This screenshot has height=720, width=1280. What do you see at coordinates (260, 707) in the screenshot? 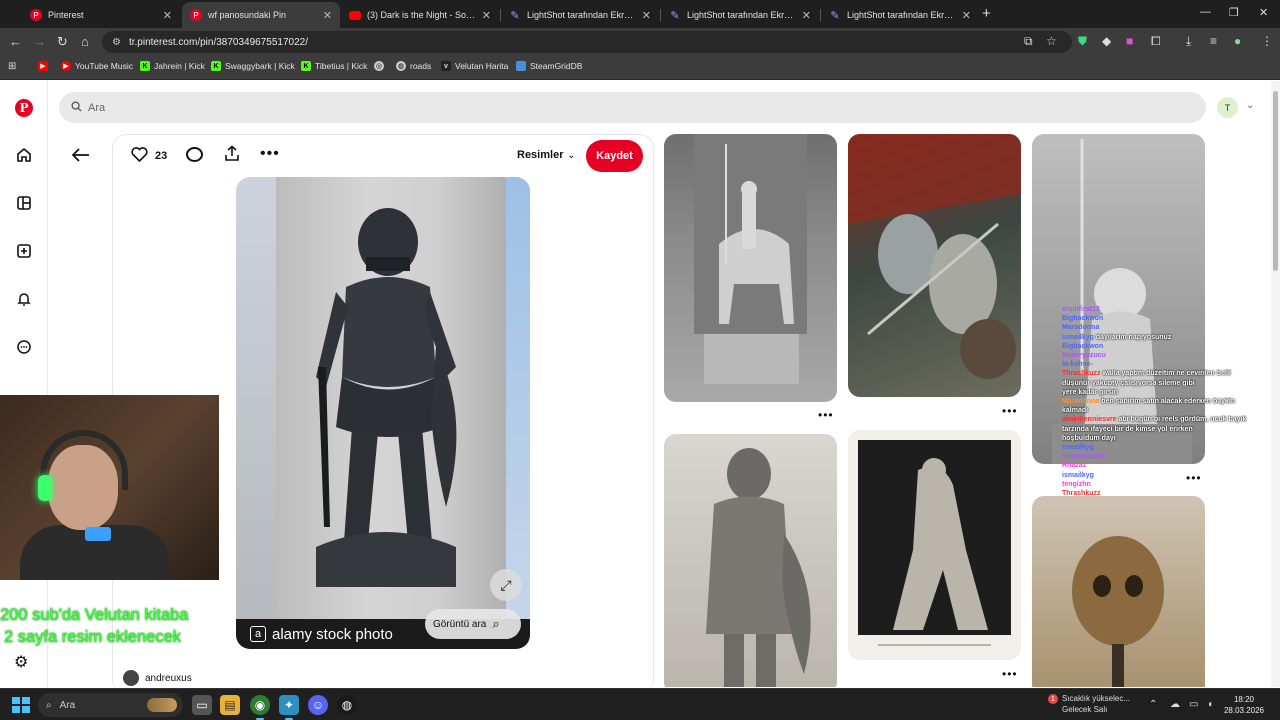
I see `chrome-icon: ◉` at bounding box center [260, 707].